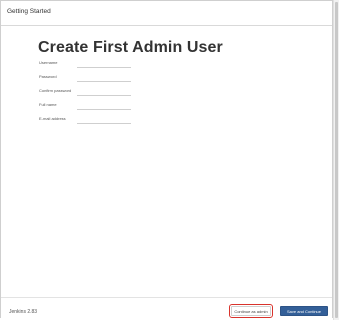  What do you see at coordinates (251, 311) in the screenshot?
I see `continue-as-admin-button: Continue as admin` at bounding box center [251, 311].